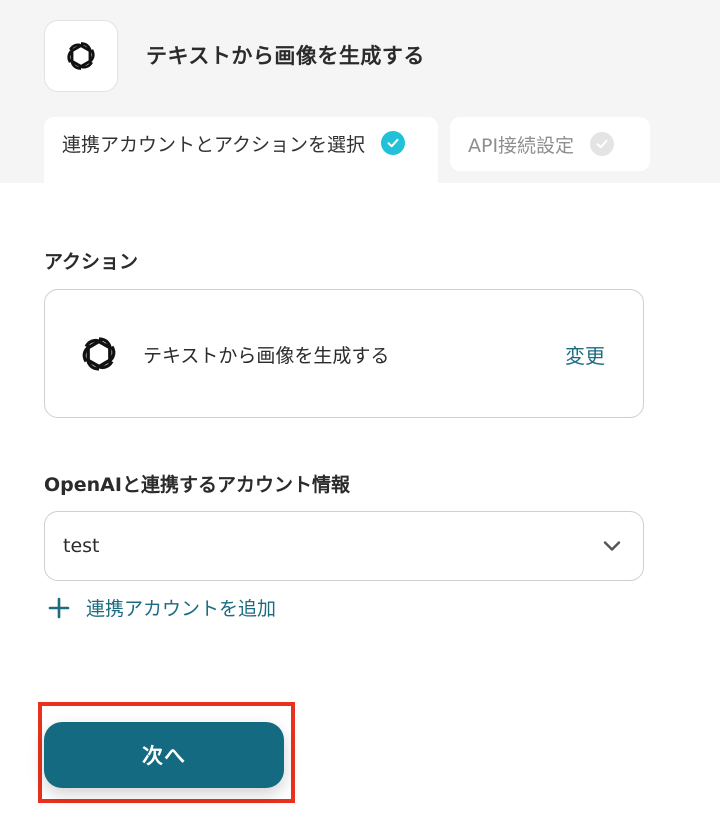 This screenshot has height=824, width=720. I want to click on add-account-label: 連携アカウントを追加, so click(181, 609).